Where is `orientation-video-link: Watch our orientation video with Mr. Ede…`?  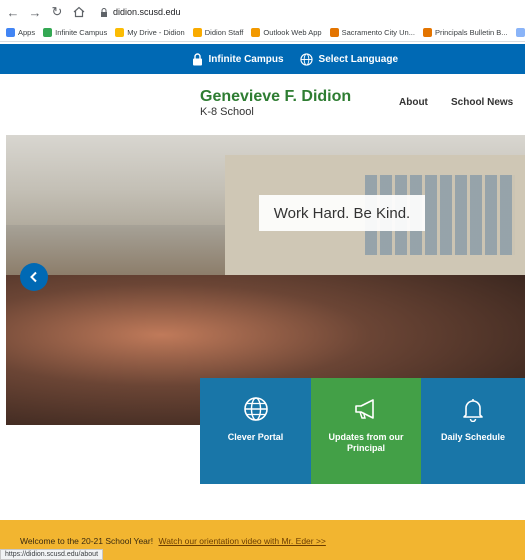 orientation-video-link: Watch our orientation video with Mr. Ede… is located at coordinates (241, 541).